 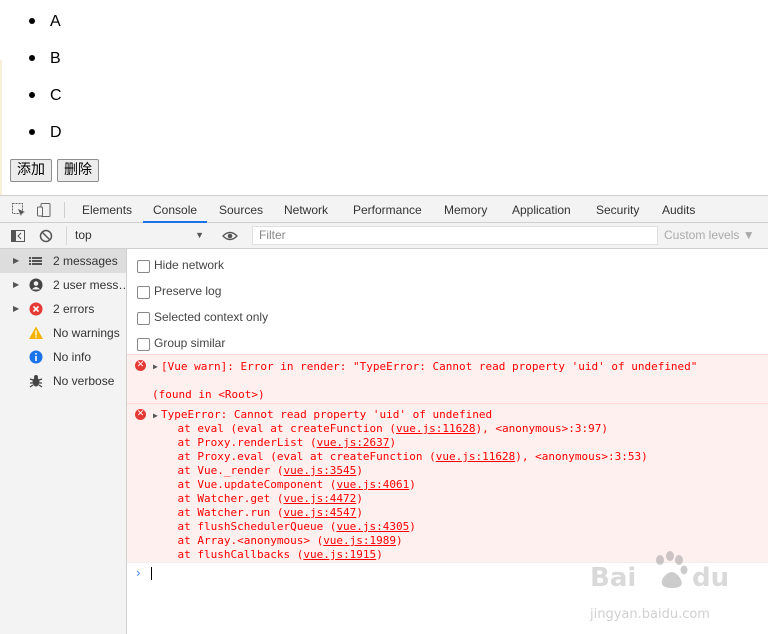 I want to click on sidebar-item-messages: ▶ 2 messages, so click(x=63, y=261).